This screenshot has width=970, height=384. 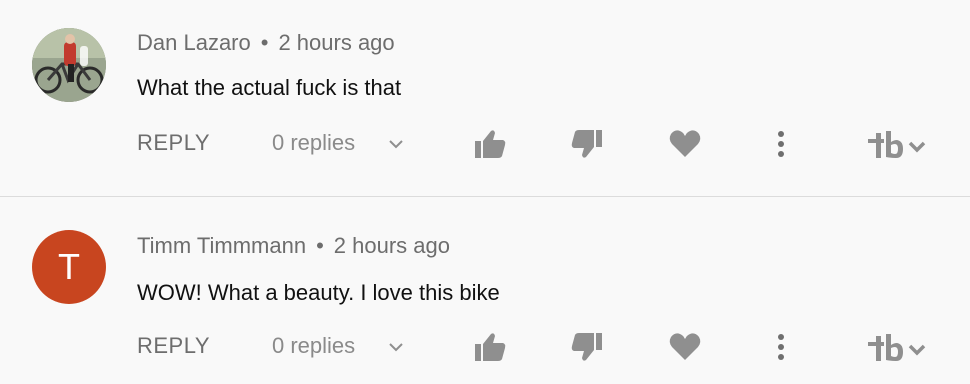 I want to click on thumbs-up-icon, so click(x=490, y=347).